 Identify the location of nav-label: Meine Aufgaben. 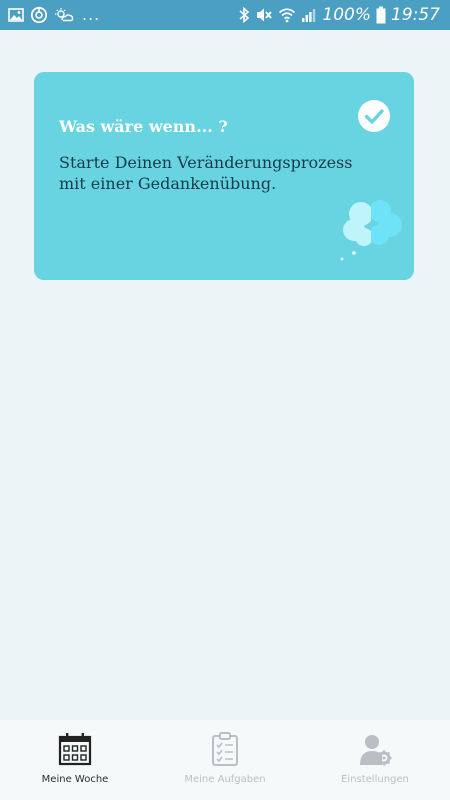
(225, 779).